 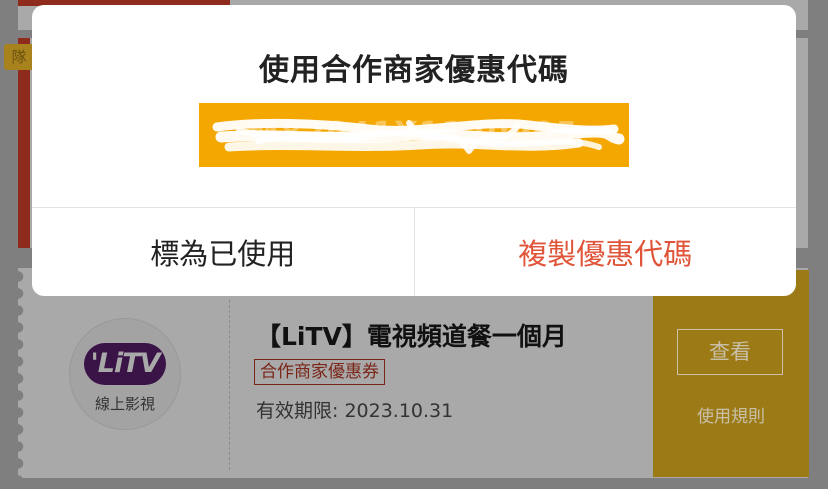 What do you see at coordinates (223, 252) in the screenshot?
I see `mark-as-used-button: 標為已使用` at bounding box center [223, 252].